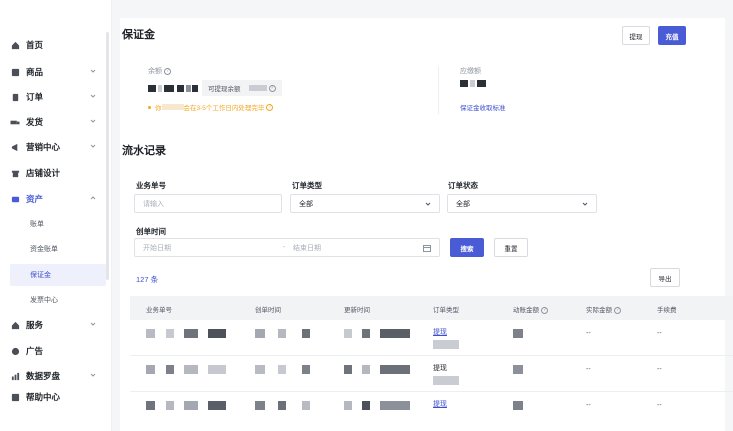  What do you see at coordinates (427, 248) in the screenshot?
I see `calendar-icon` at bounding box center [427, 248].